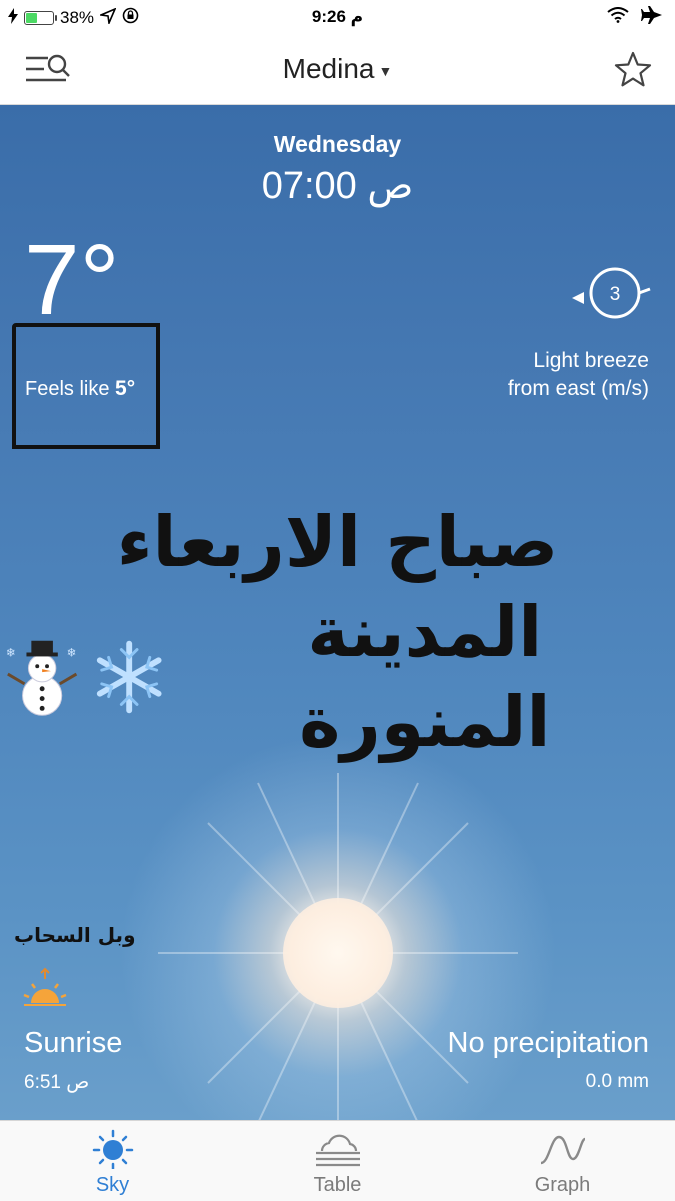 The image size is (675, 1201). I want to click on tab-label-graph: Graph, so click(562, 1185).